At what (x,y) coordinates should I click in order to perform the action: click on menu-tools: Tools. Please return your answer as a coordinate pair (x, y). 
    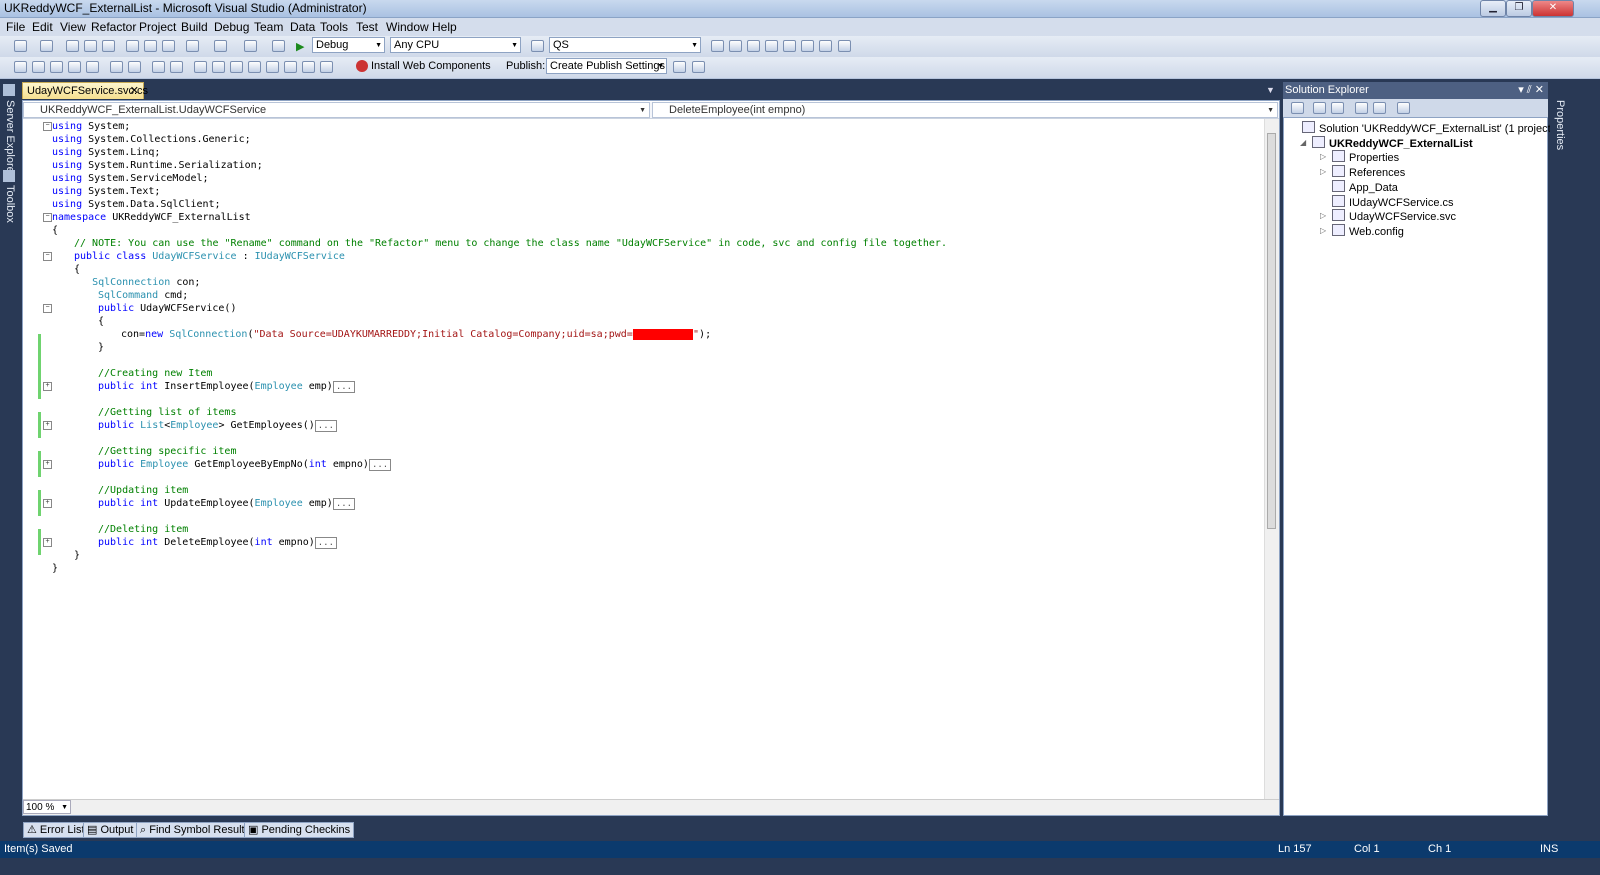
    Looking at the image, I should click on (334, 27).